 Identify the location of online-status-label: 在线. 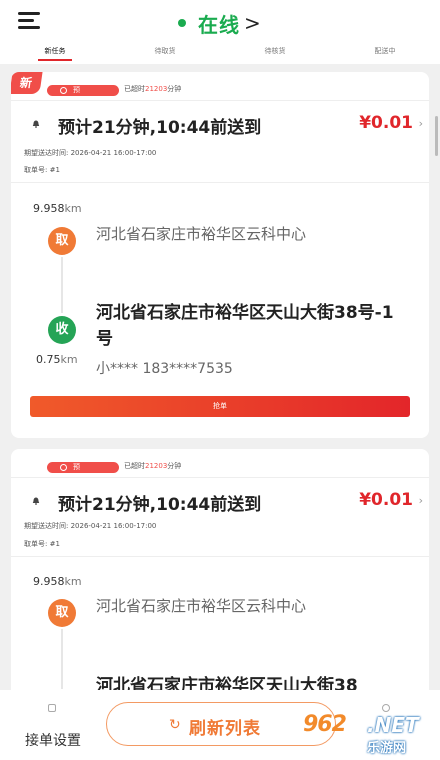
(219, 24).